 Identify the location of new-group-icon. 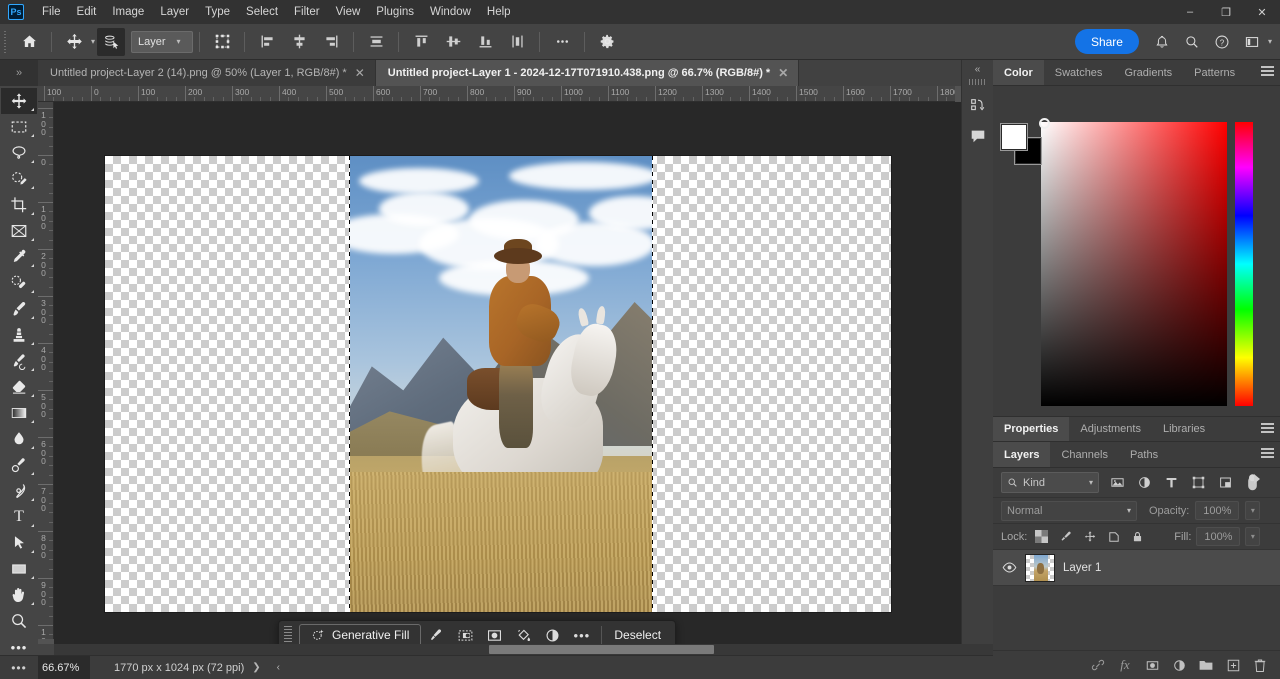
(1206, 665).